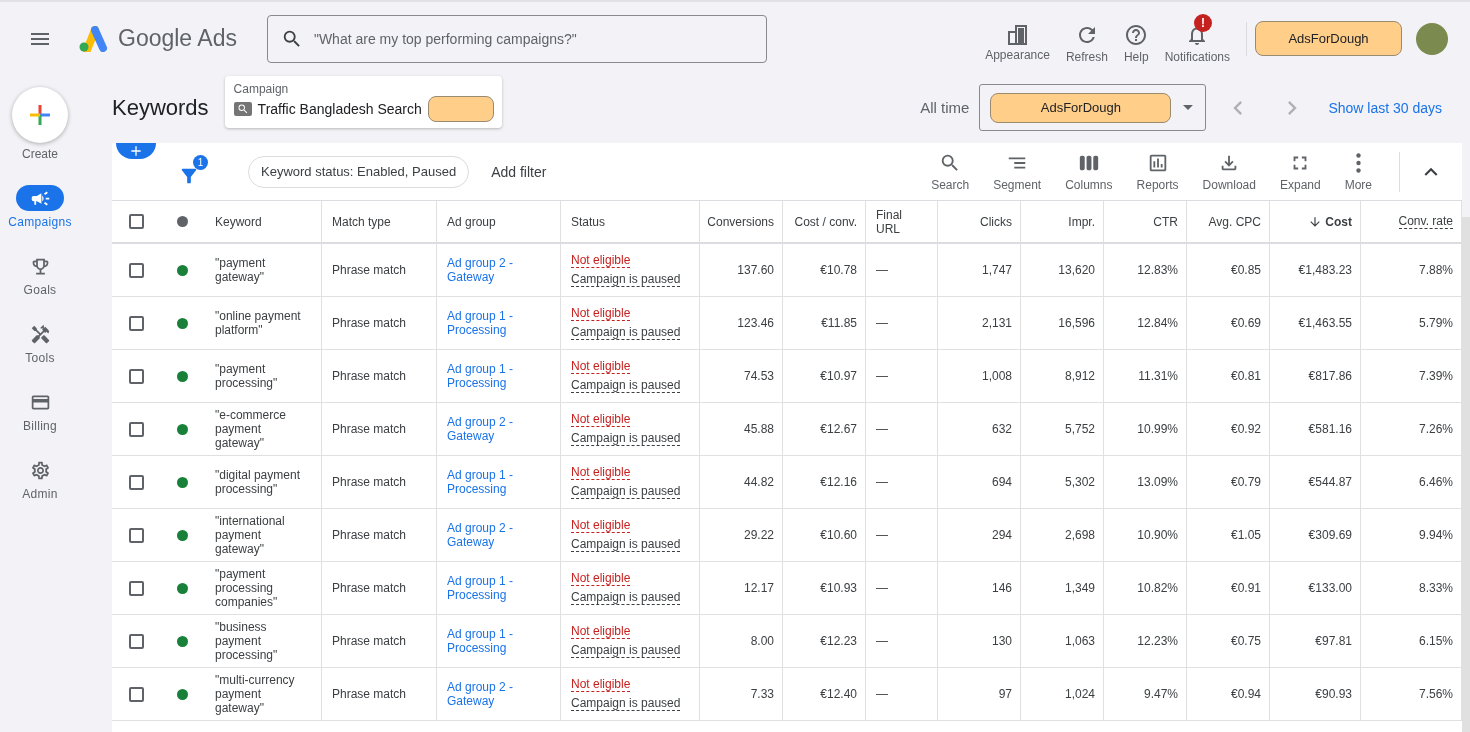  What do you see at coordinates (242, 109) in the screenshot?
I see `search-icon` at bounding box center [242, 109].